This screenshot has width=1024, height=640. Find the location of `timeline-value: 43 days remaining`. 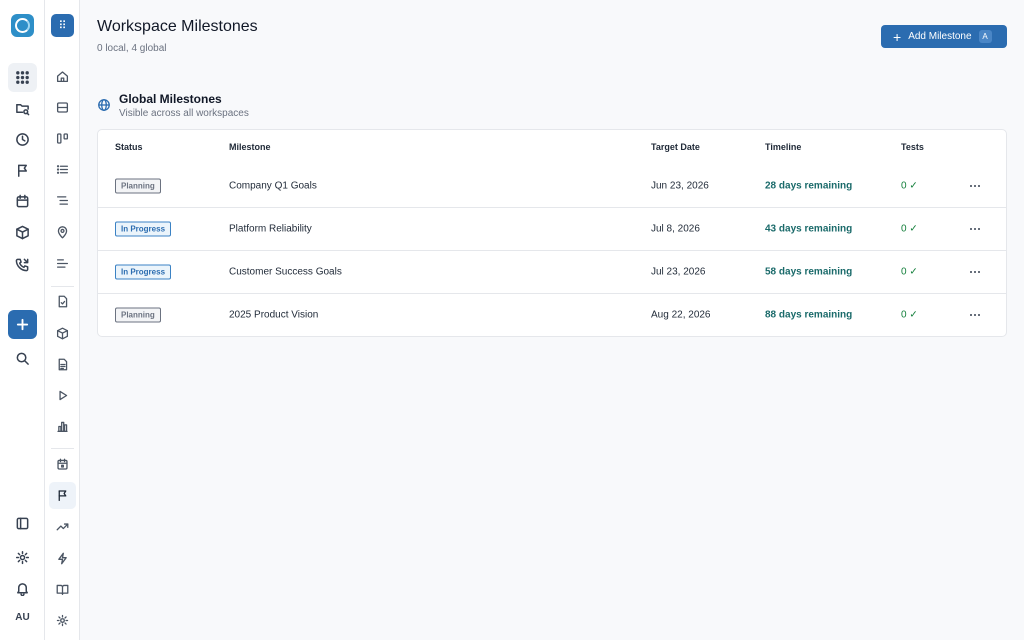

timeline-value: 43 days remaining is located at coordinates (809, 229).